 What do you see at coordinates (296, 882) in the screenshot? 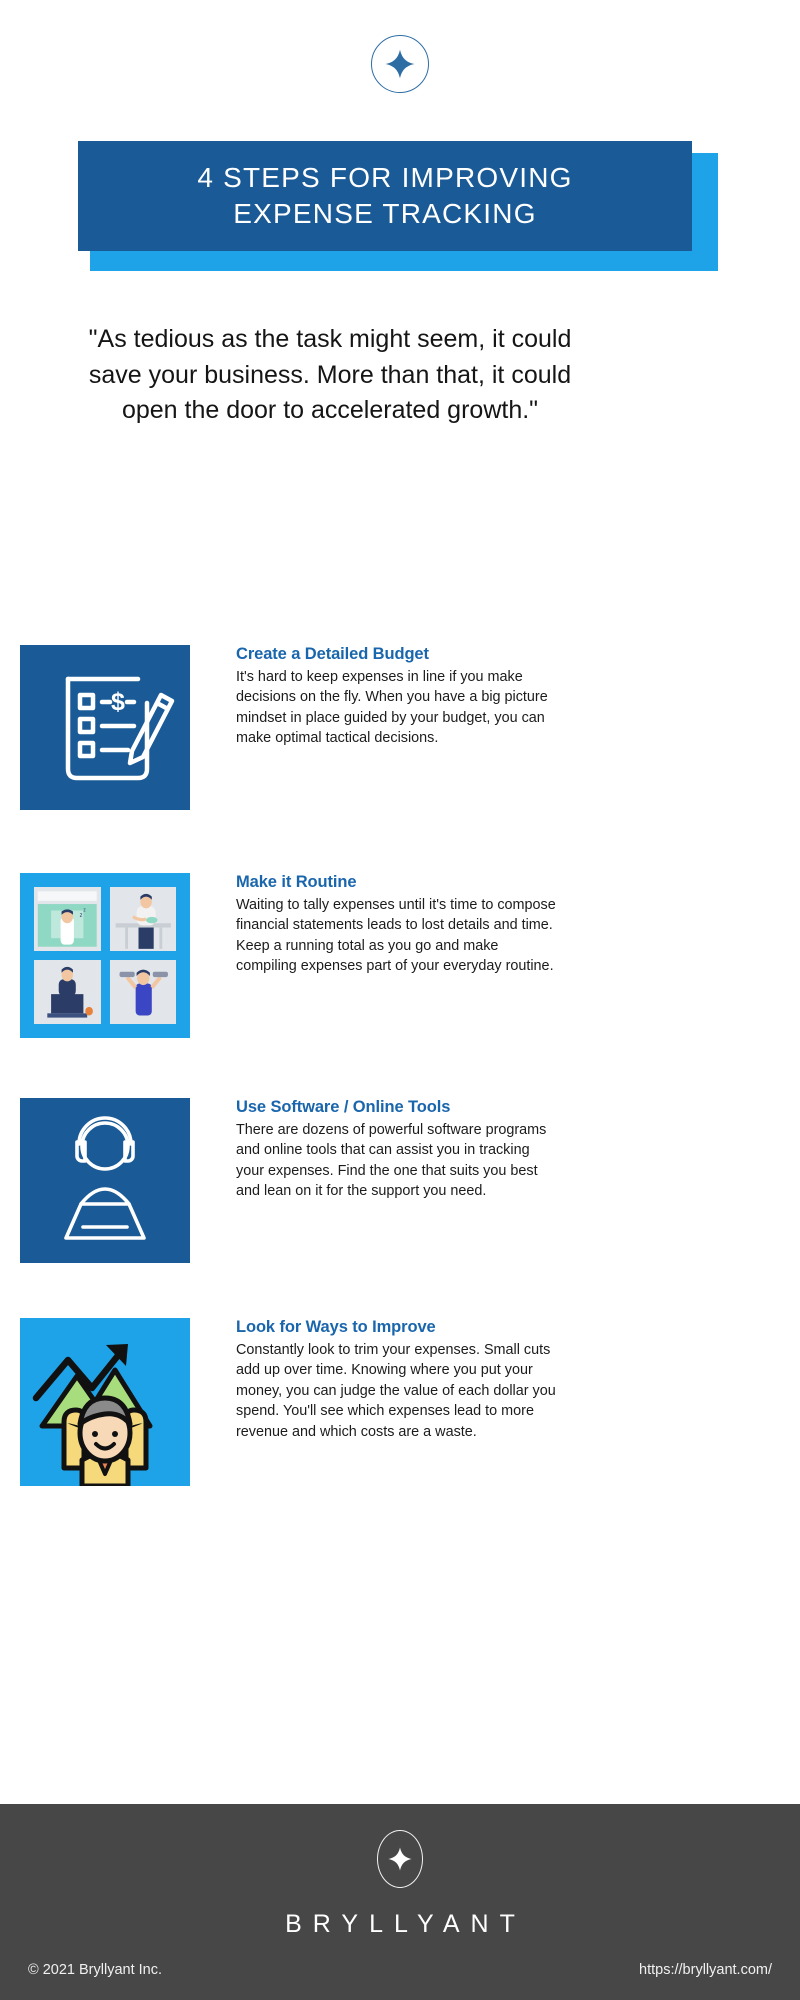
I see `step-card-2-title: Make it Routine` at bounding box center [296, 882].